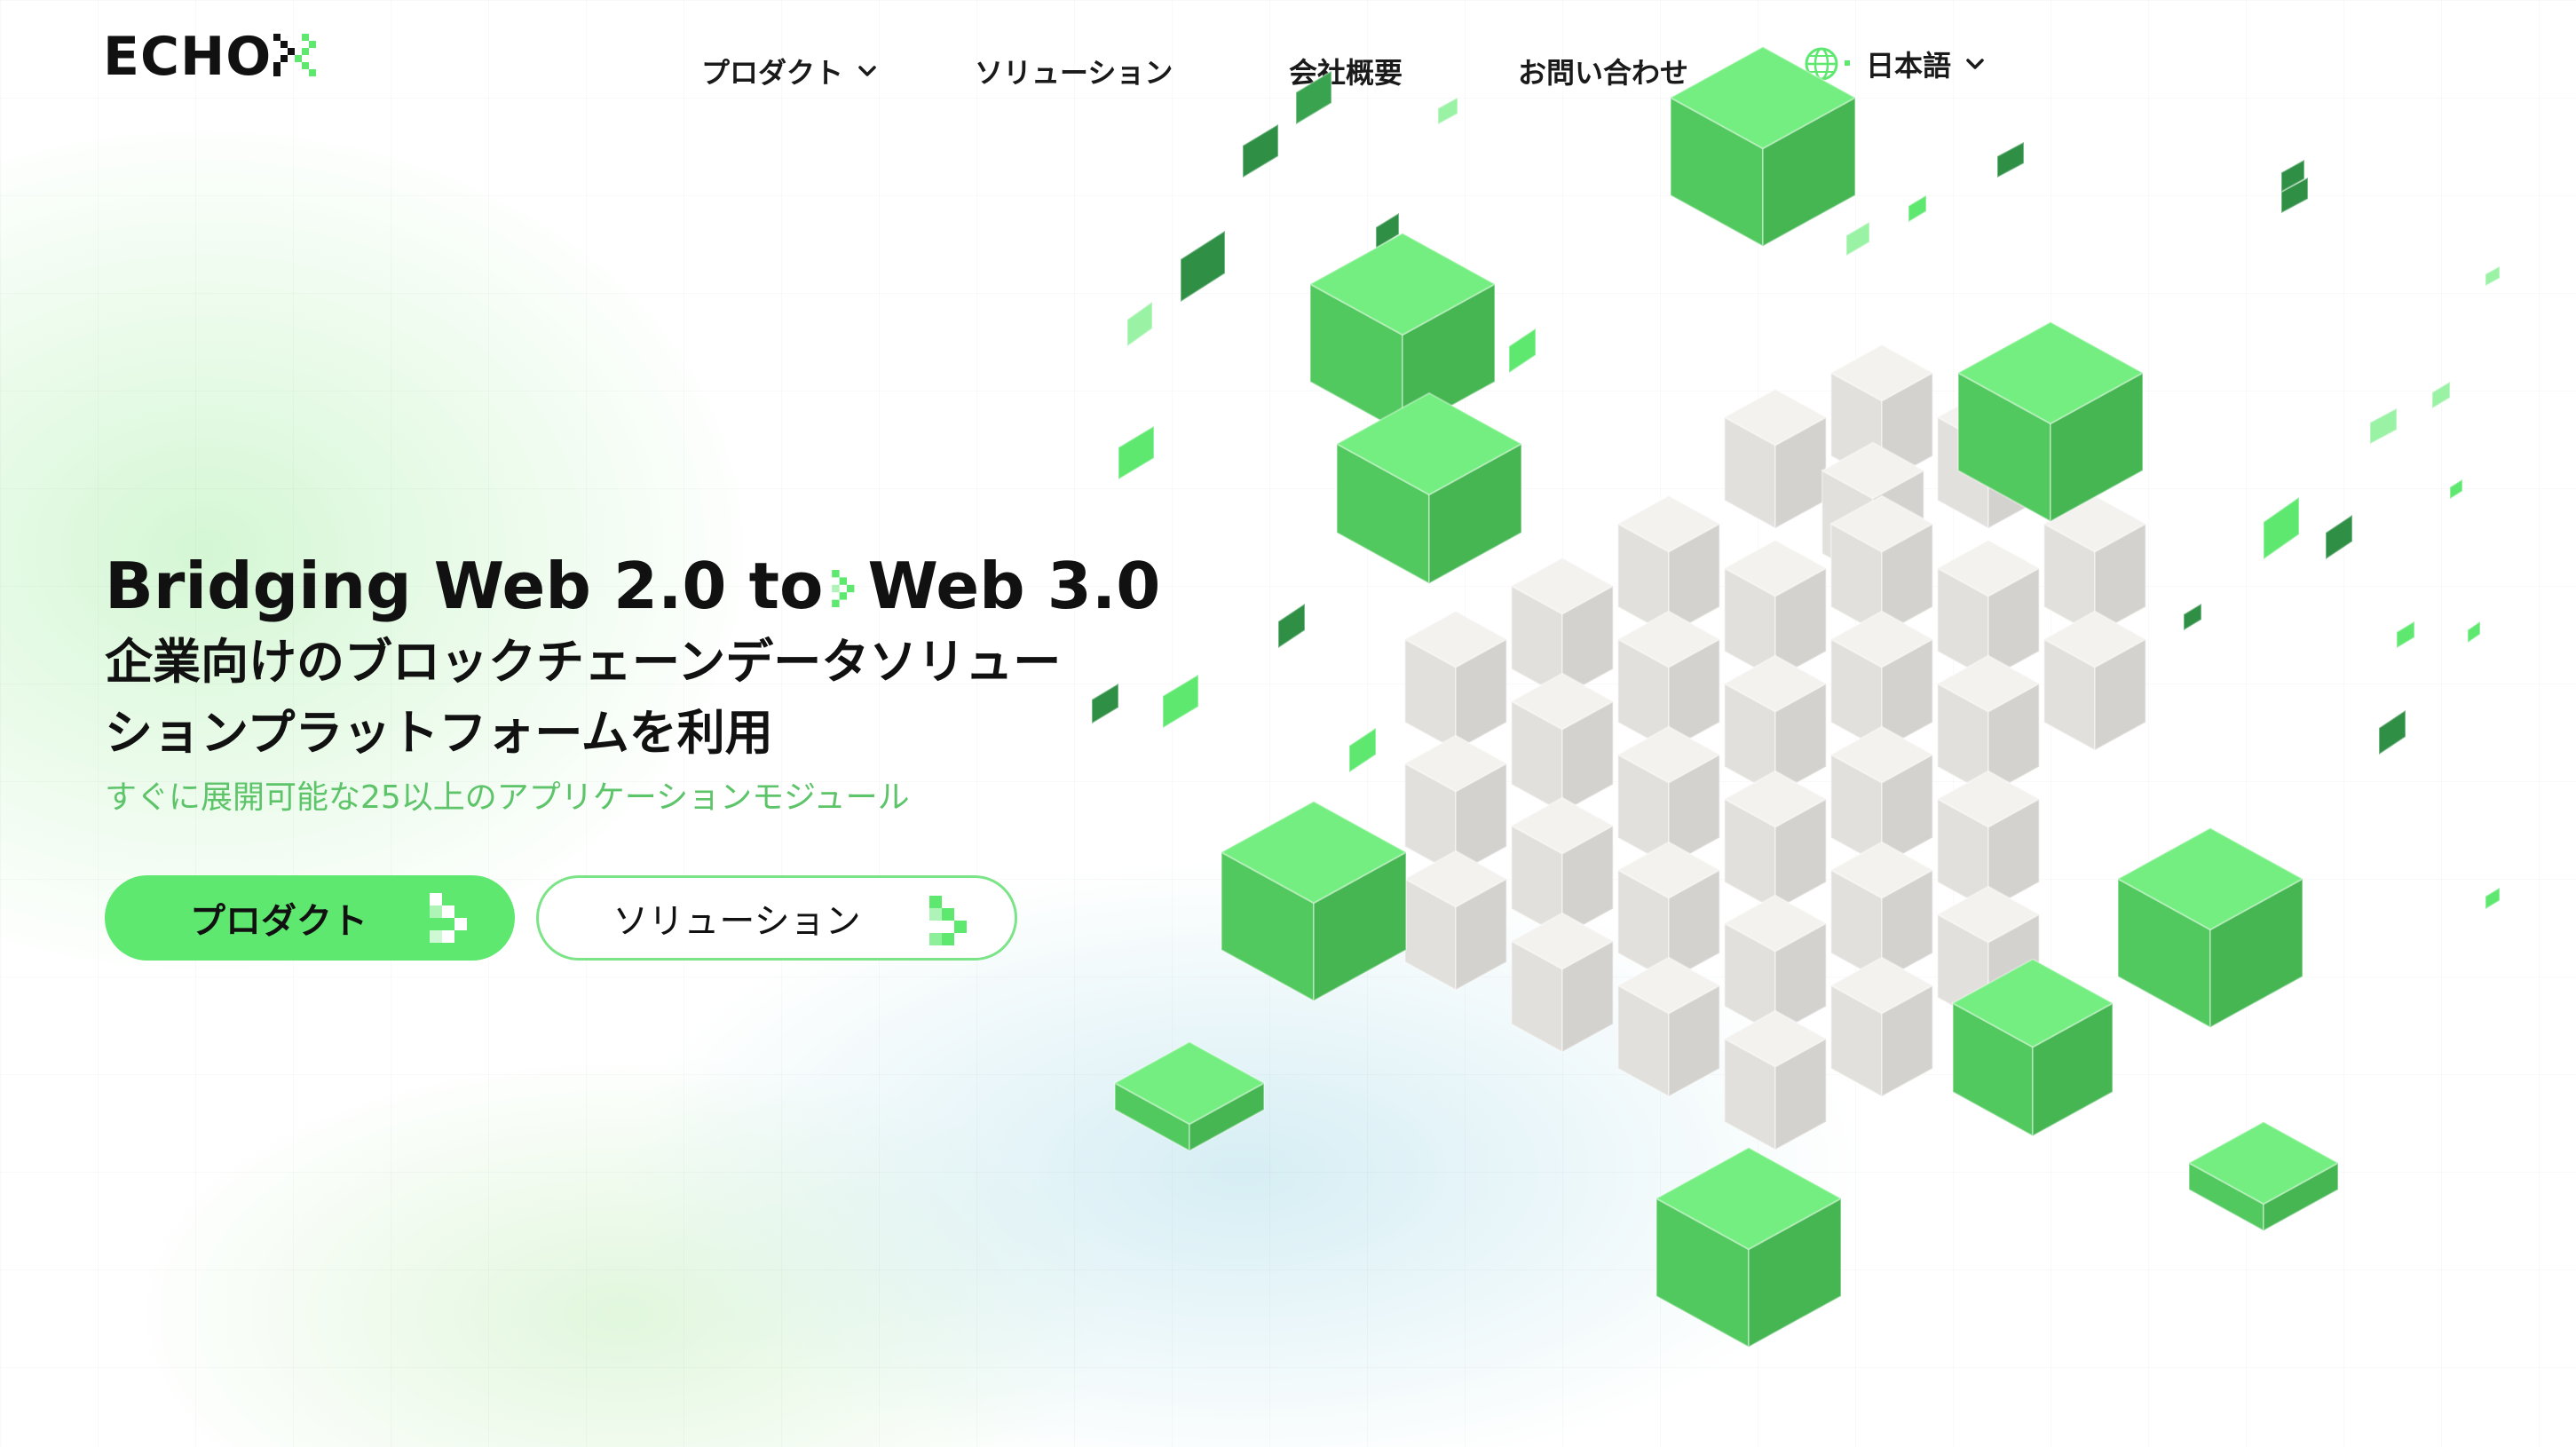  What do you see at coordinates (507, 797) in the screenshot?
I see `hero-tagline: すぐに展開可能な25以上のアプリケーションモジュール` at bounding box center [507, 797].